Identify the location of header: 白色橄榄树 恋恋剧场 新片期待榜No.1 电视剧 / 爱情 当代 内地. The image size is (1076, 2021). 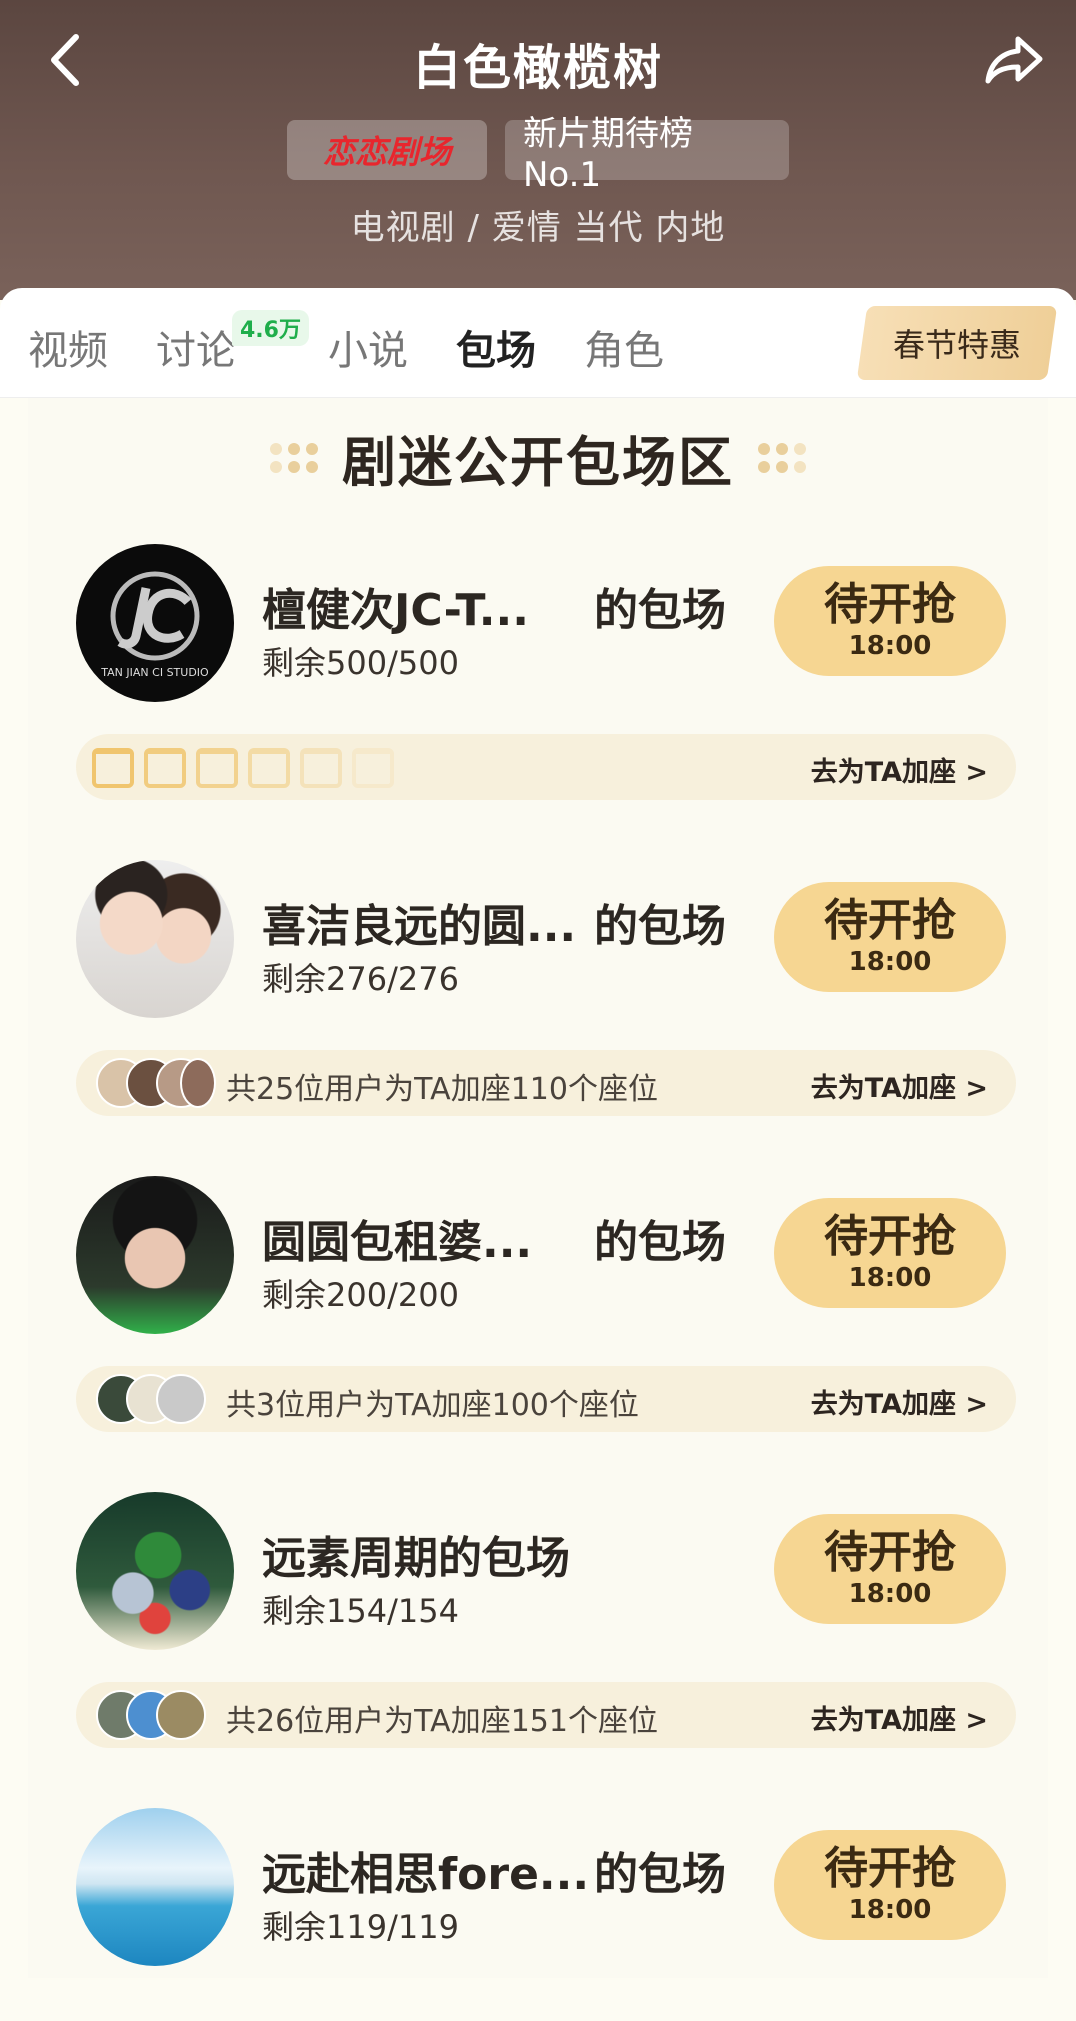
(538, 150).